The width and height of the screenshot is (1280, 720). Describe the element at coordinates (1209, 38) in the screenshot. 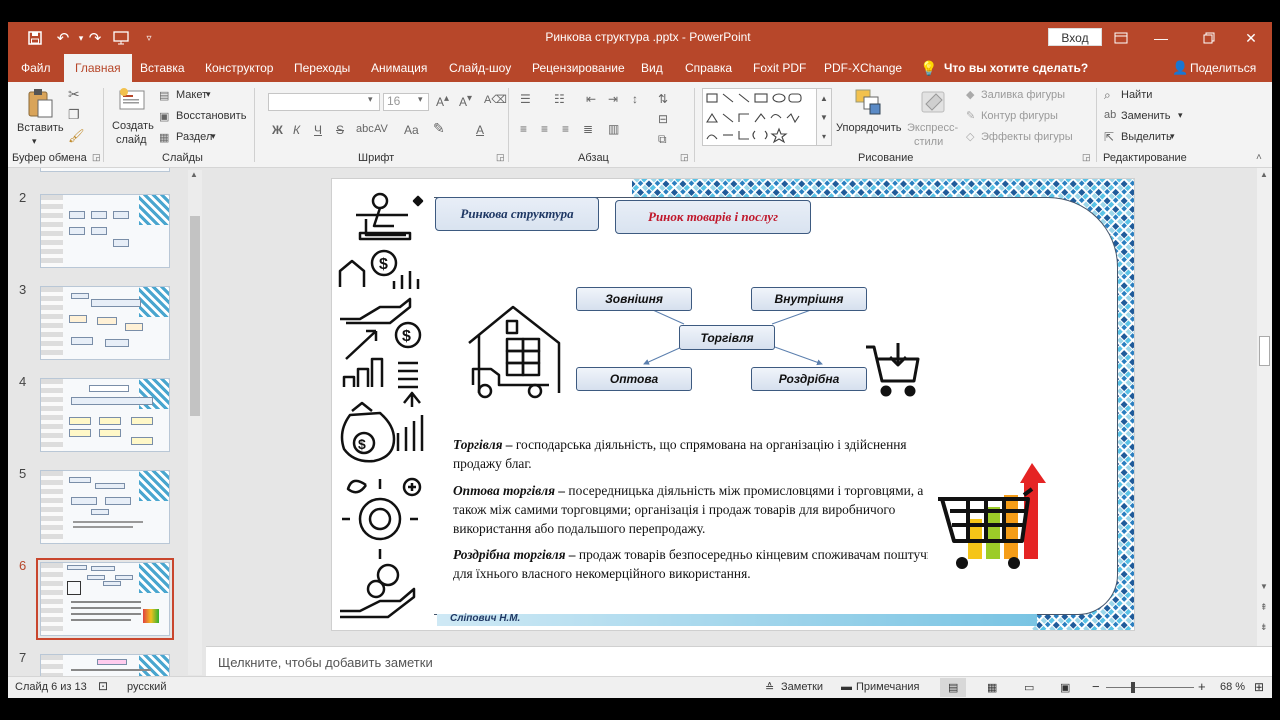

I see `restore-icon` at that location.